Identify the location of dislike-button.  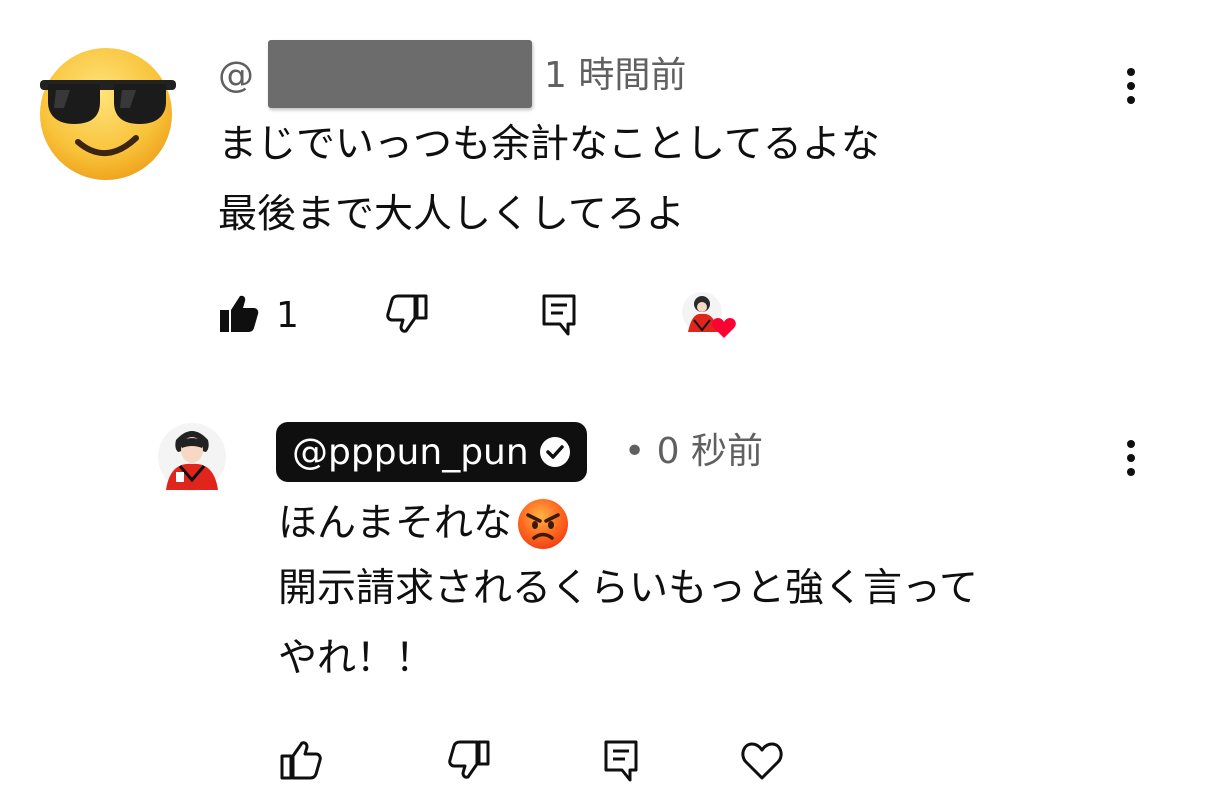
(408, 314).